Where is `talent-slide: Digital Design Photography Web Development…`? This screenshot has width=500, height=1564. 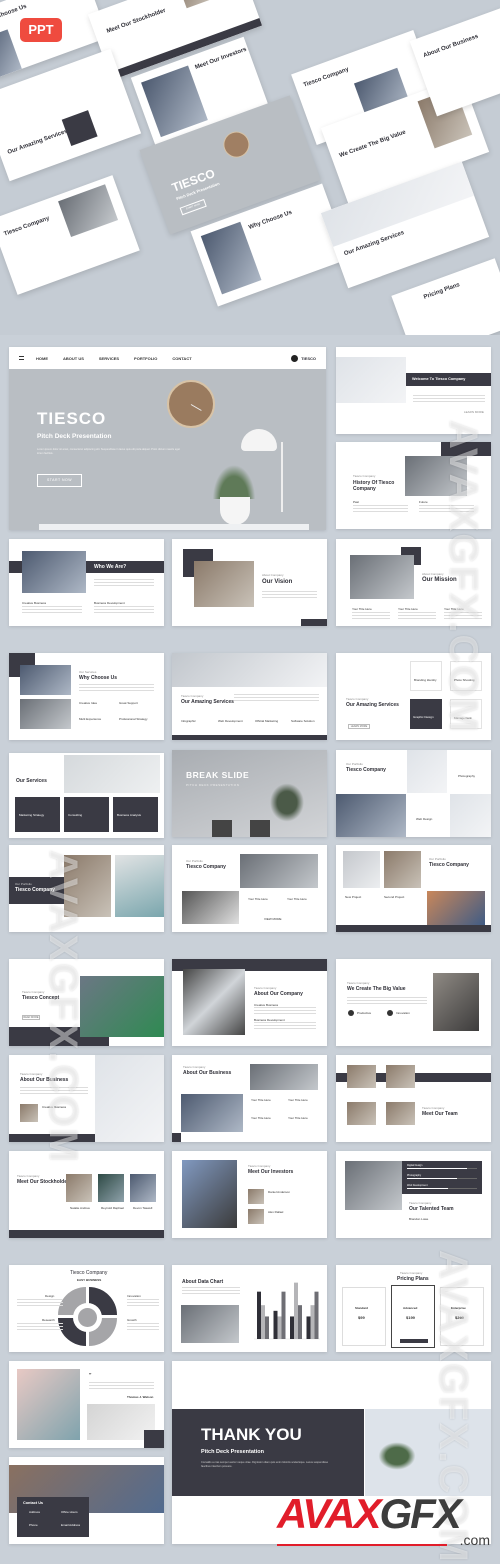 talent-slide: Digital Design Photography Web Development… is located at coordinates (413, 1194).